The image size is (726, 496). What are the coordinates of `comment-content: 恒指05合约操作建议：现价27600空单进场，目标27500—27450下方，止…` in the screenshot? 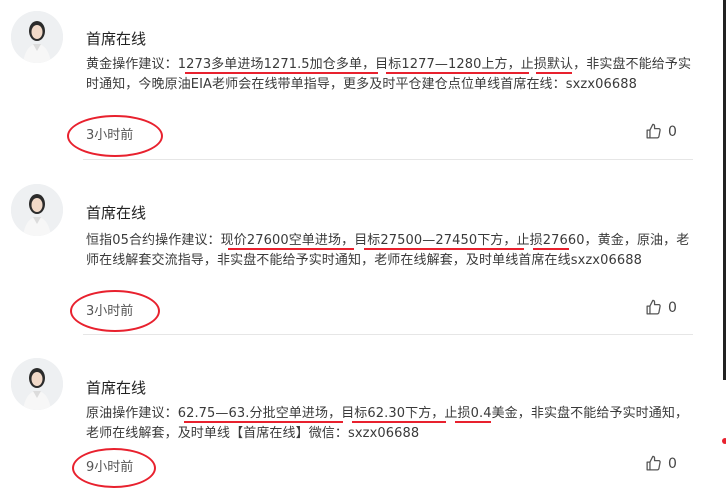 It's located at (388, 250).